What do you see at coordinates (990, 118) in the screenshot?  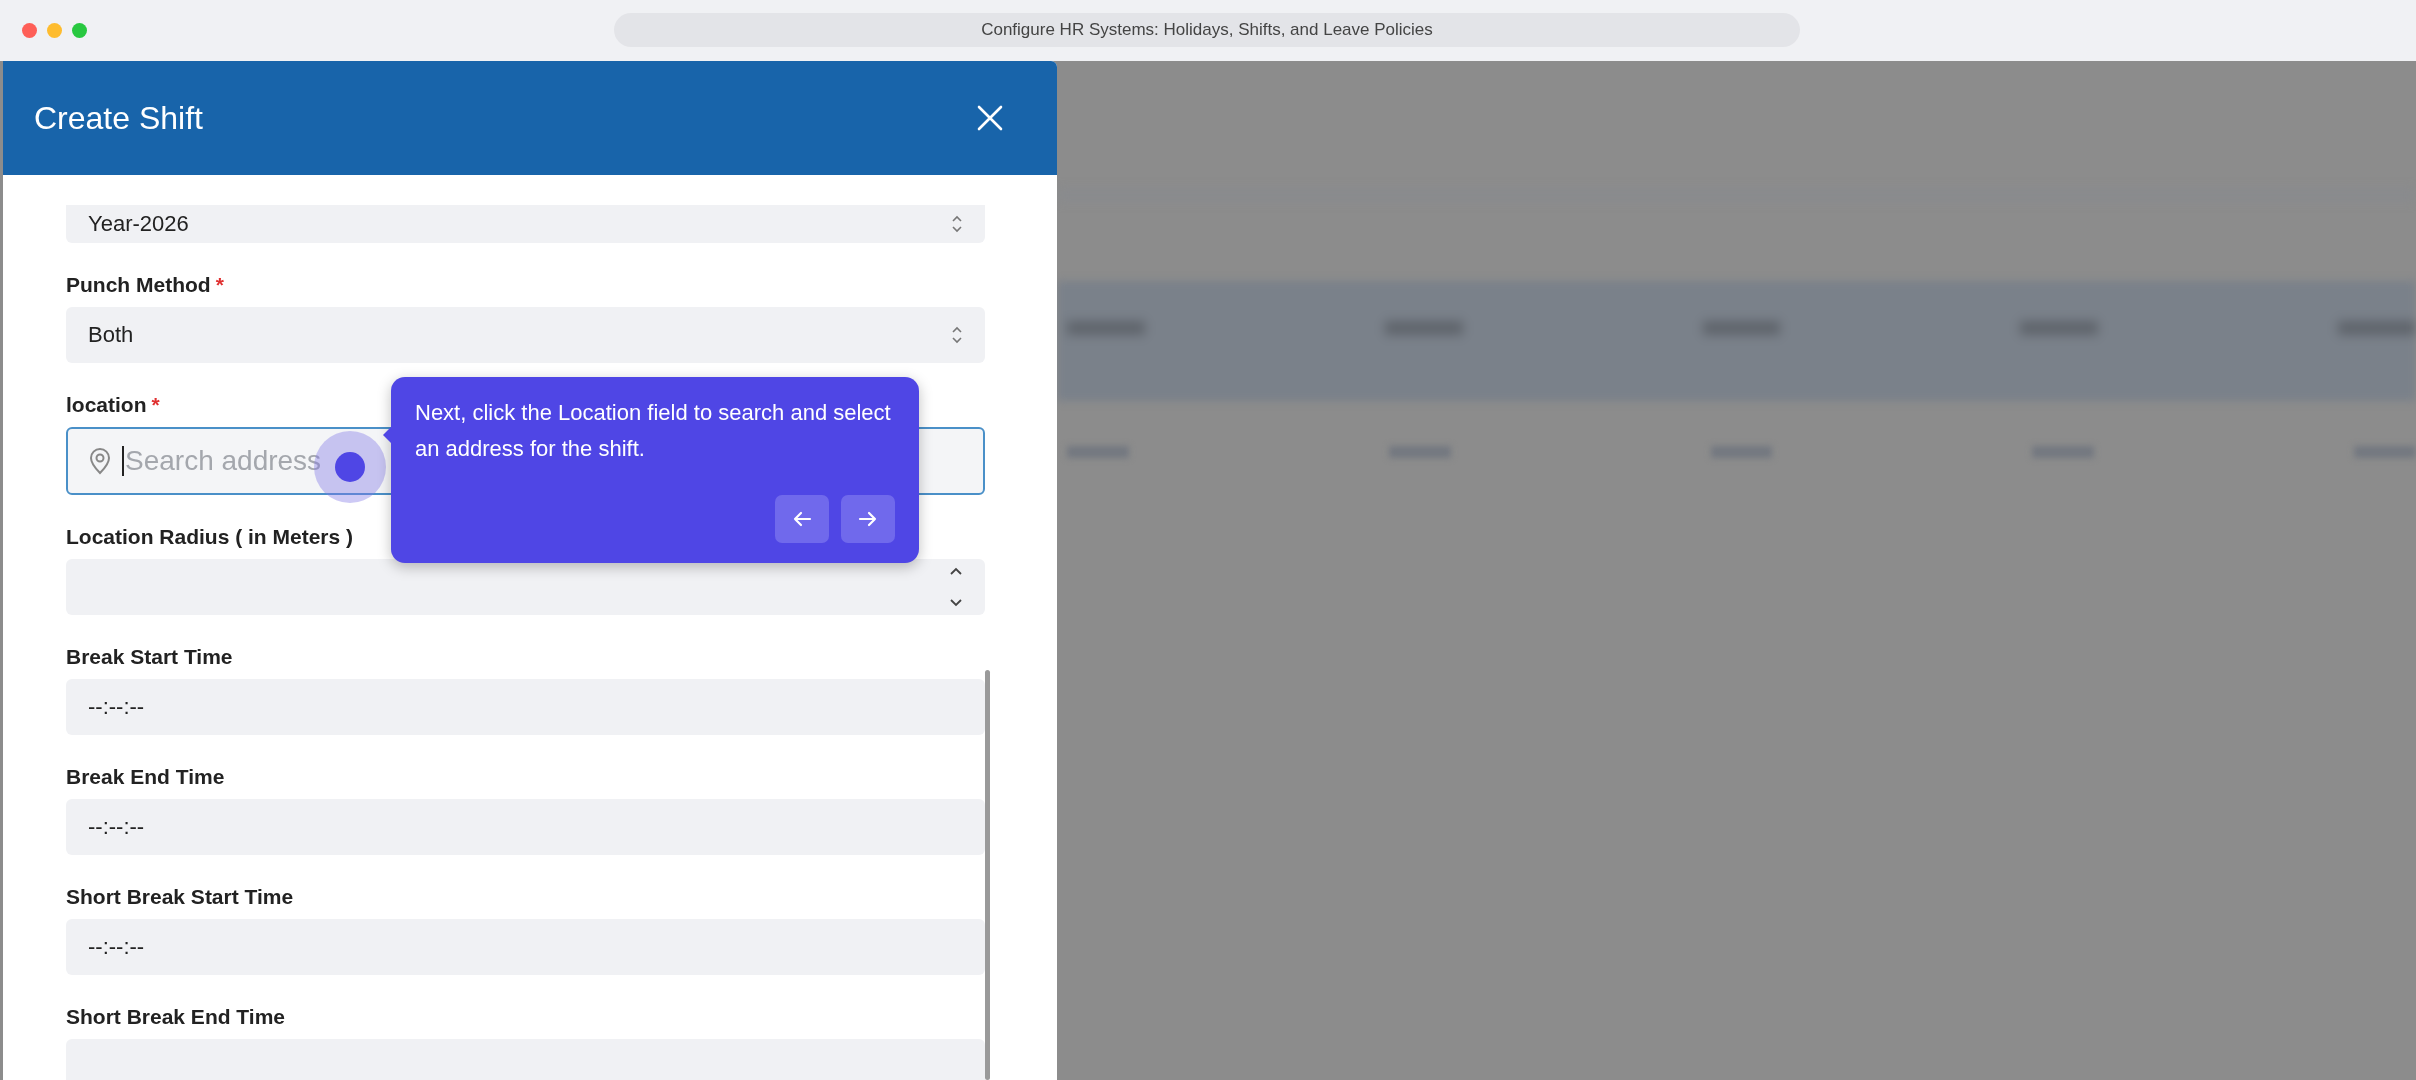 I see `close-icon` at bounding box center [990, 118].